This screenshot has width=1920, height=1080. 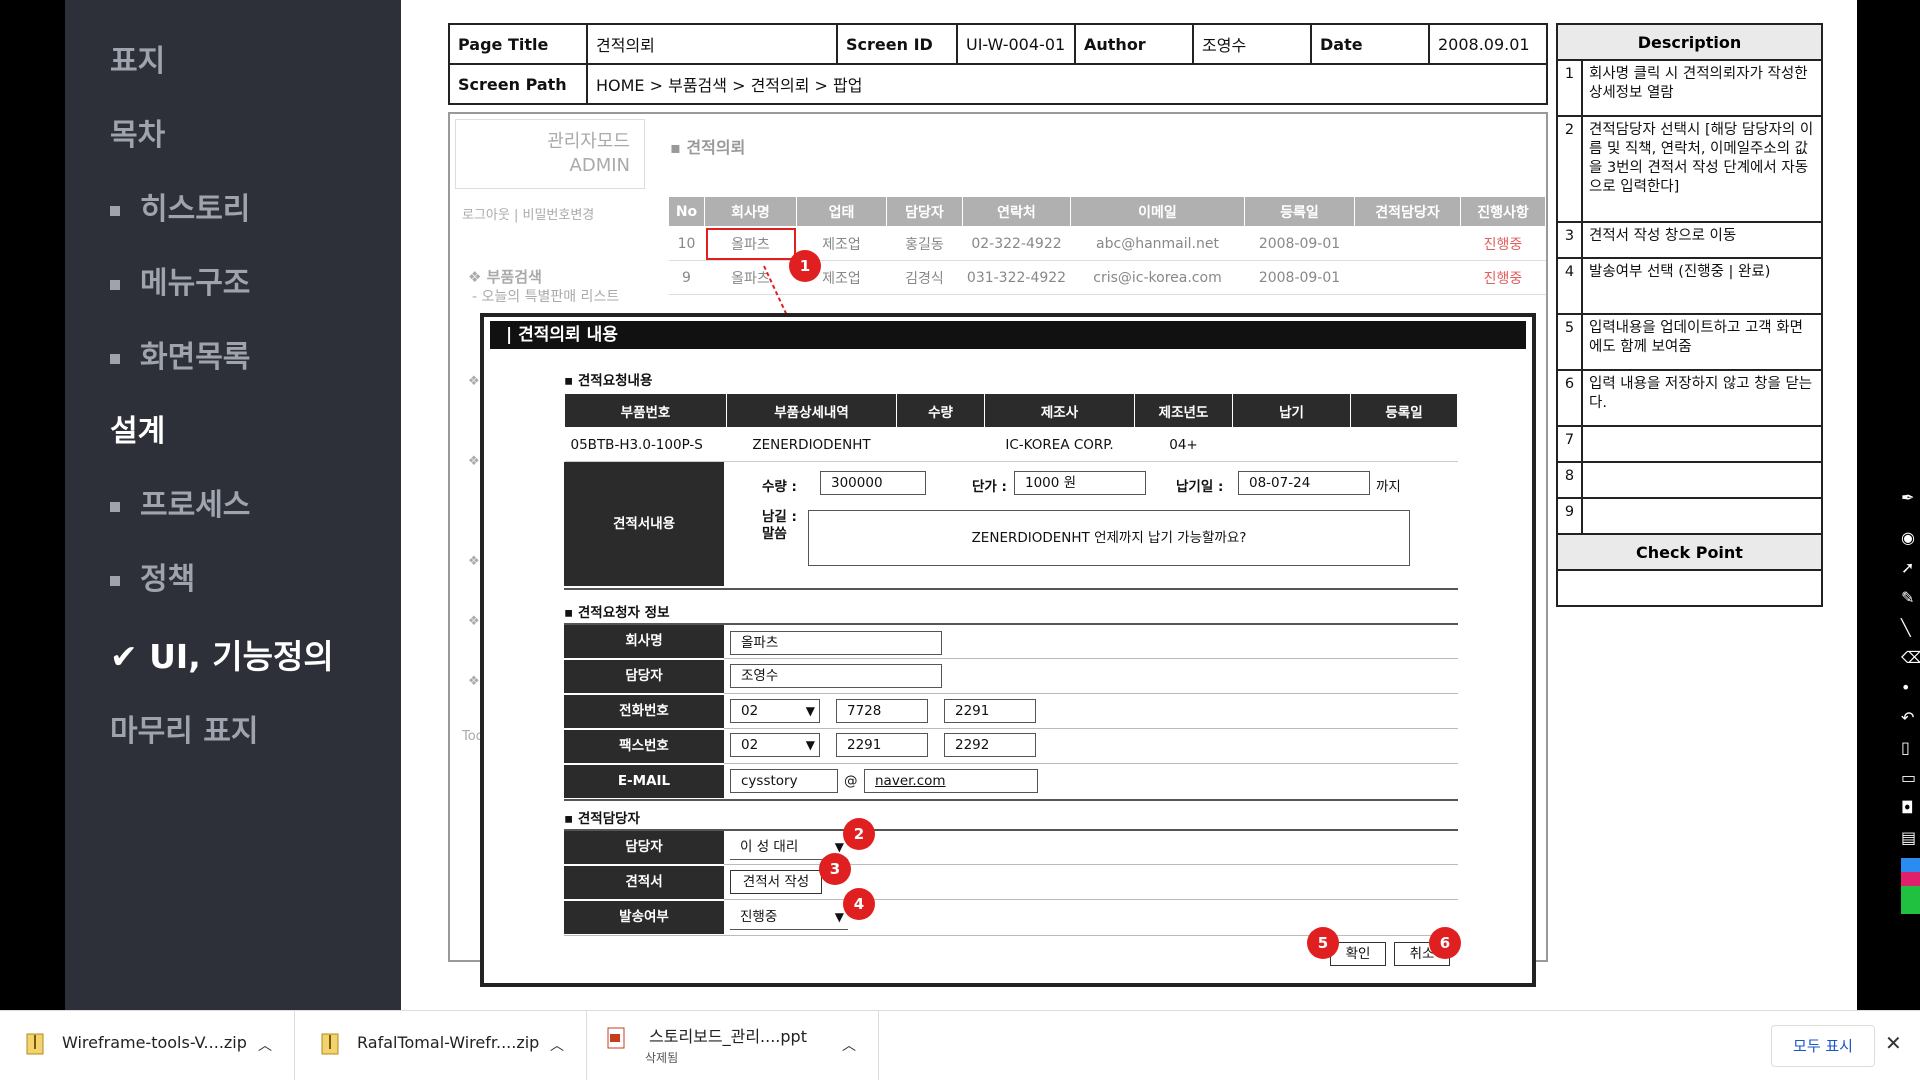 I want to click on desc-num: 3, so click(x=1569, y=240).